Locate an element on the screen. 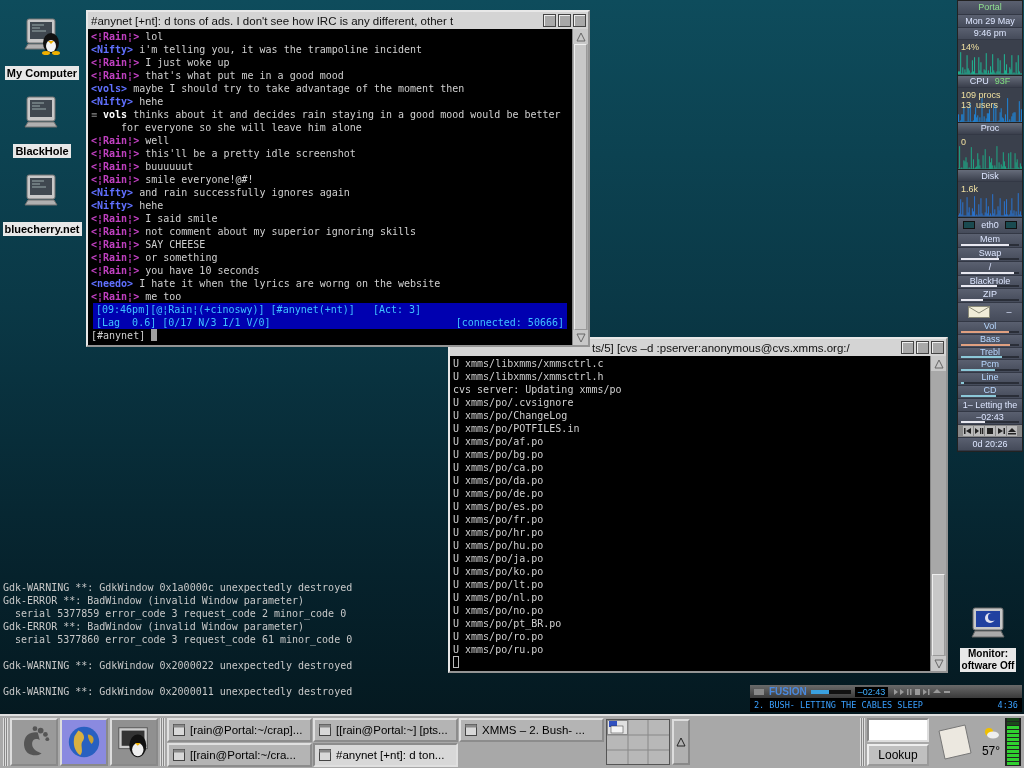 Image resolution: width=1024 pixels, height=768 pixels. position-fill is located at coordinates (973, 422).